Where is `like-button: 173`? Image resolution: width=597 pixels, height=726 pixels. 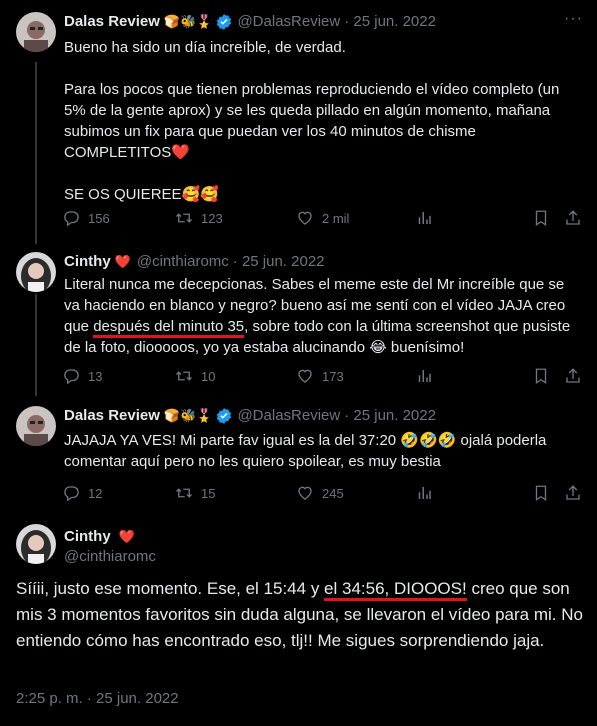
like-button: 173 is located at coordinates (320, 376).